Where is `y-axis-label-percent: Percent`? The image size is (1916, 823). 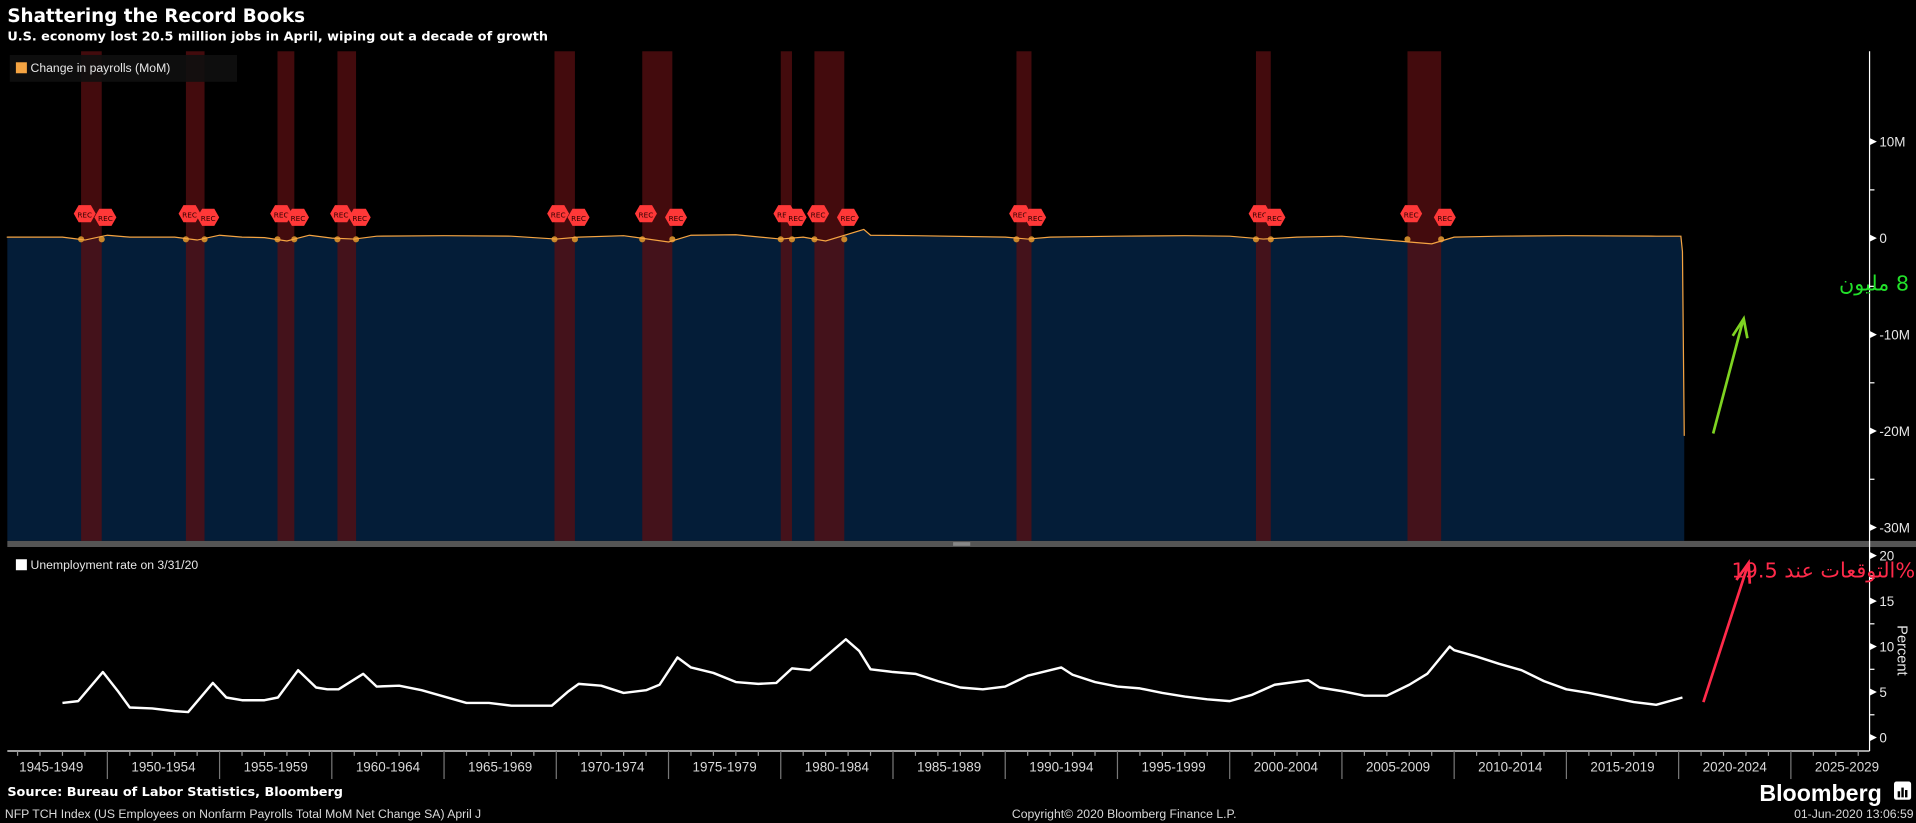 y-axis-label-percent: Percent is located at coordinates (1902, 650).